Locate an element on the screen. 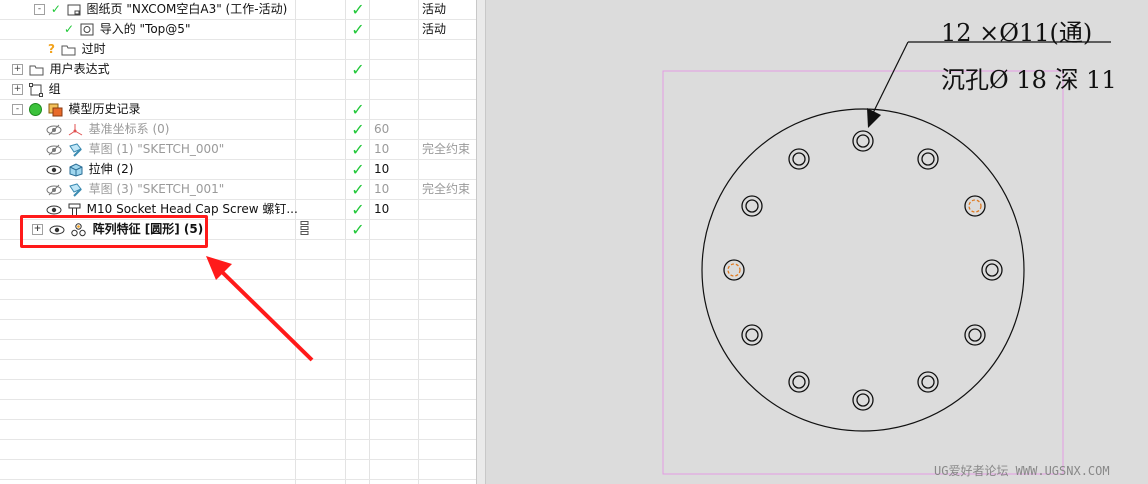  tree-row-sketch-3: 草图 (3) "SKETCH_001" ✓ 10 完全约束 is located at coordinates (238, 190).